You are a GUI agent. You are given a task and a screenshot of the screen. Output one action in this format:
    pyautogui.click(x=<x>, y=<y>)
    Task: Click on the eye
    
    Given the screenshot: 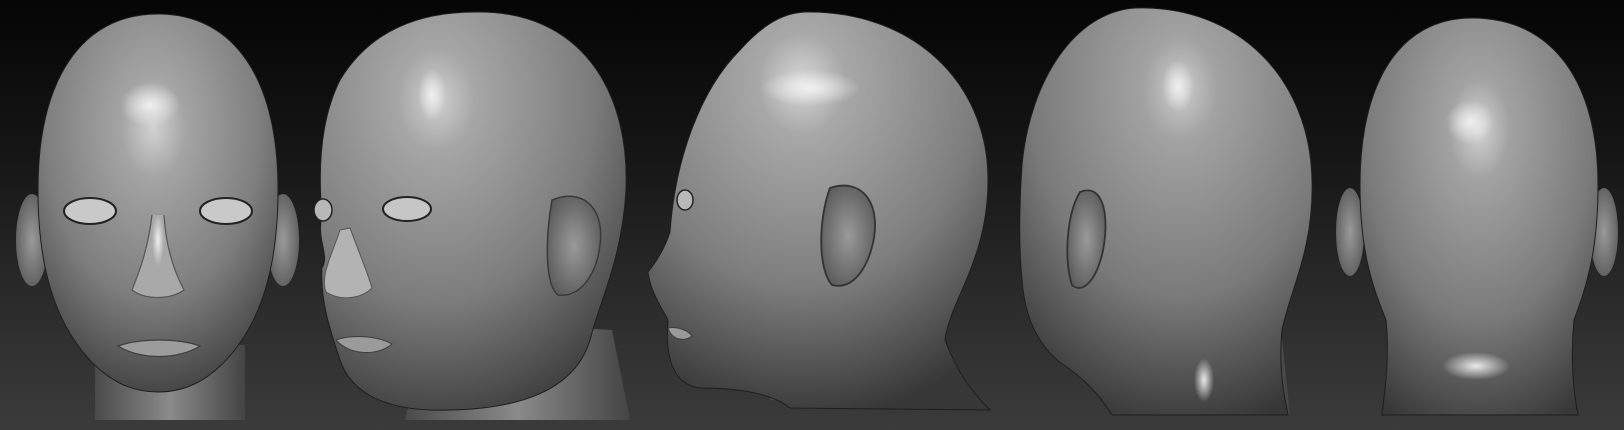 What is the action you would take?
    pyautogui.click(x=685, y=200)
    